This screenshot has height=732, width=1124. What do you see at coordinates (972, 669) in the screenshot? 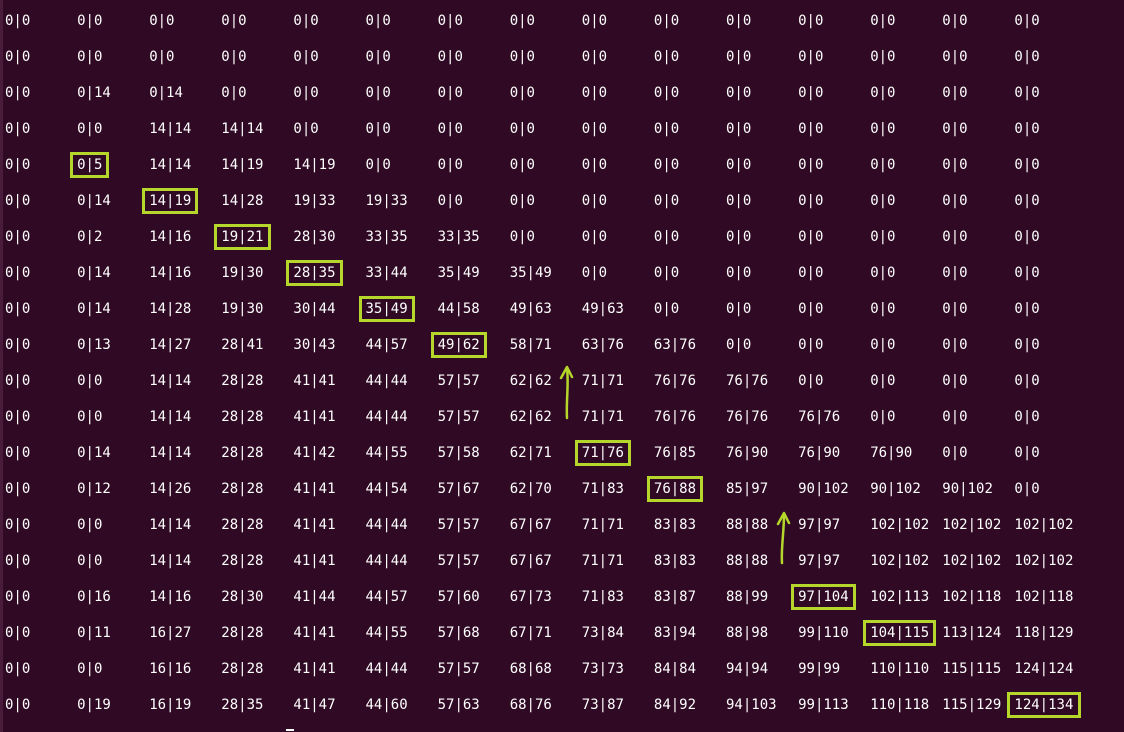
I see `table-cell: 115|115` at bounding box center [972, 669].